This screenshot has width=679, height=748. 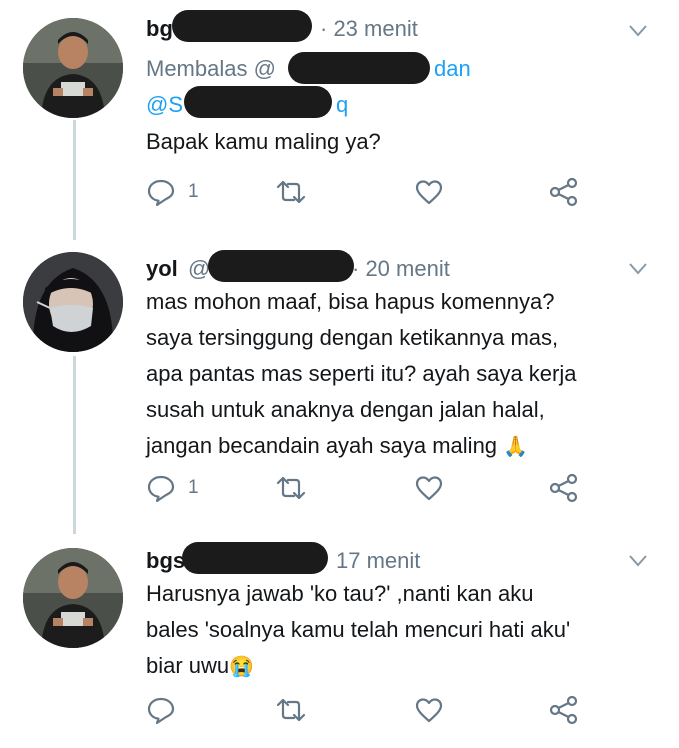 I want to click on reply-button, so click(x=167, y=710).